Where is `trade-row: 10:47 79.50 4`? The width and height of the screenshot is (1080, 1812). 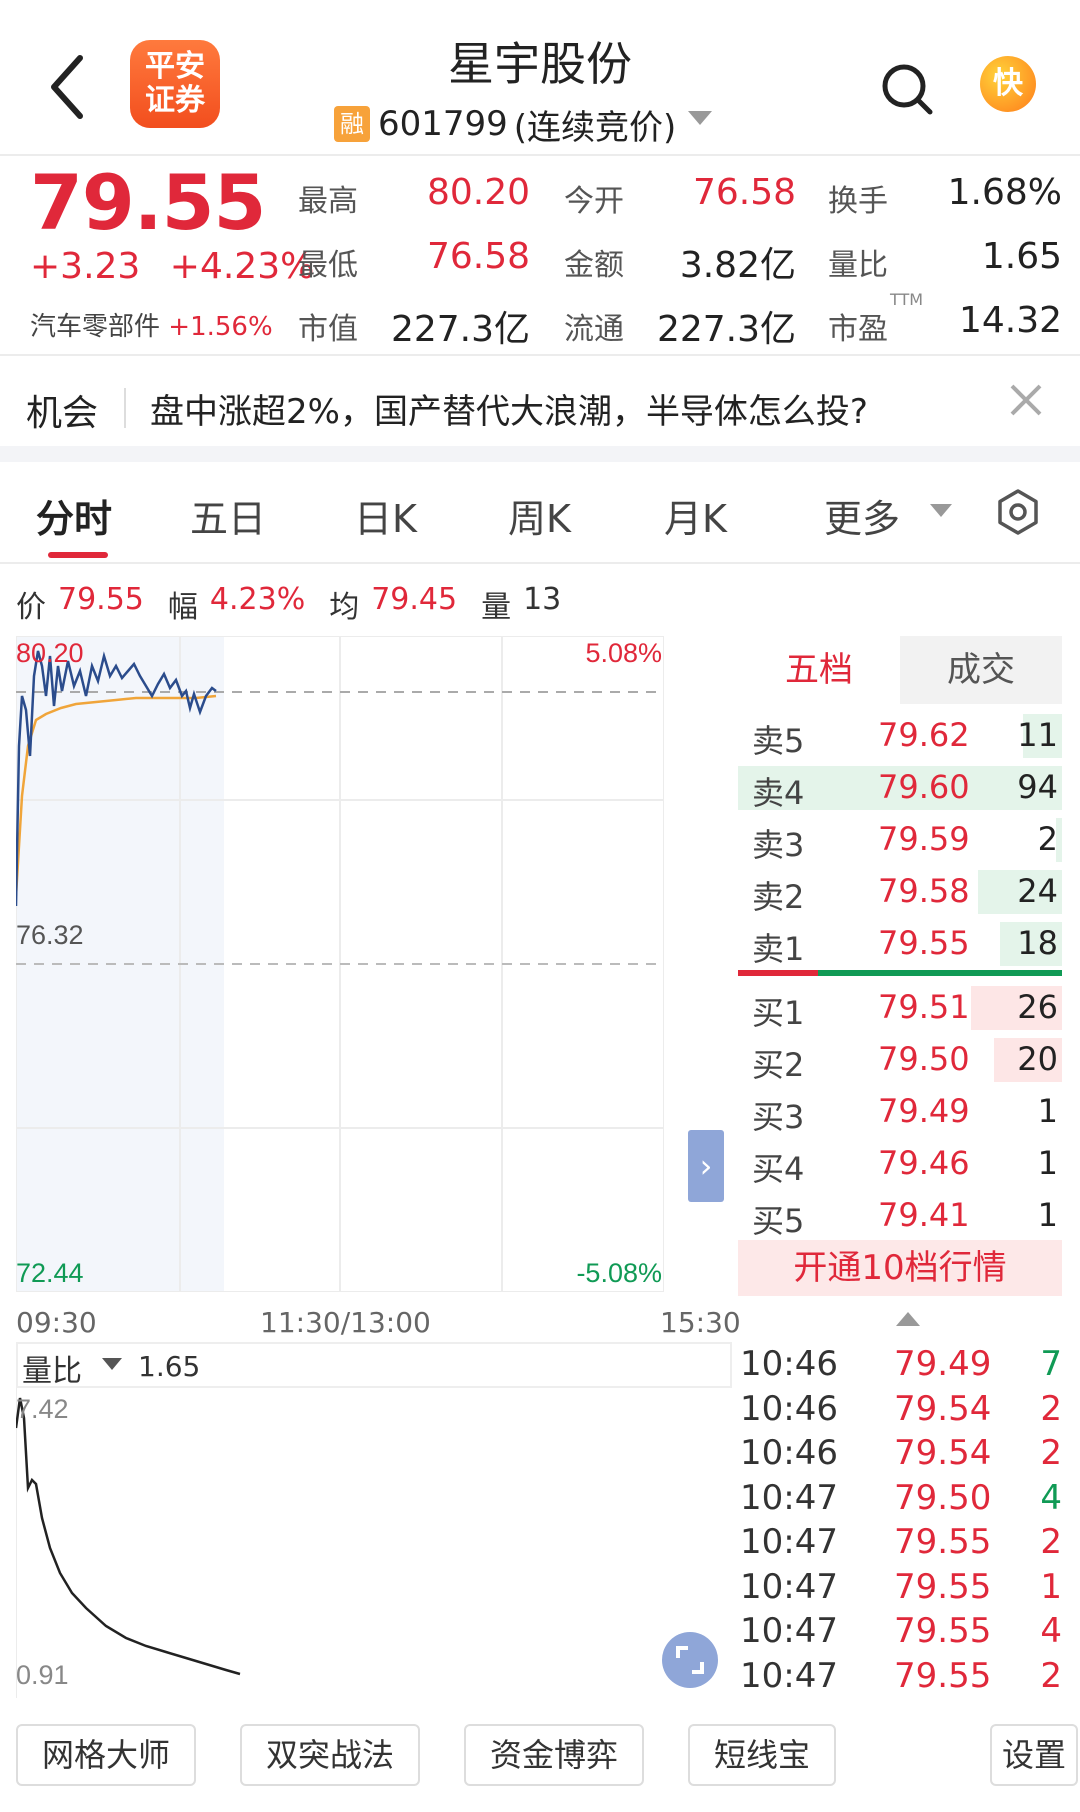
trade-row: 10:47 79.50 4 is located at coordinates (902, 1500).